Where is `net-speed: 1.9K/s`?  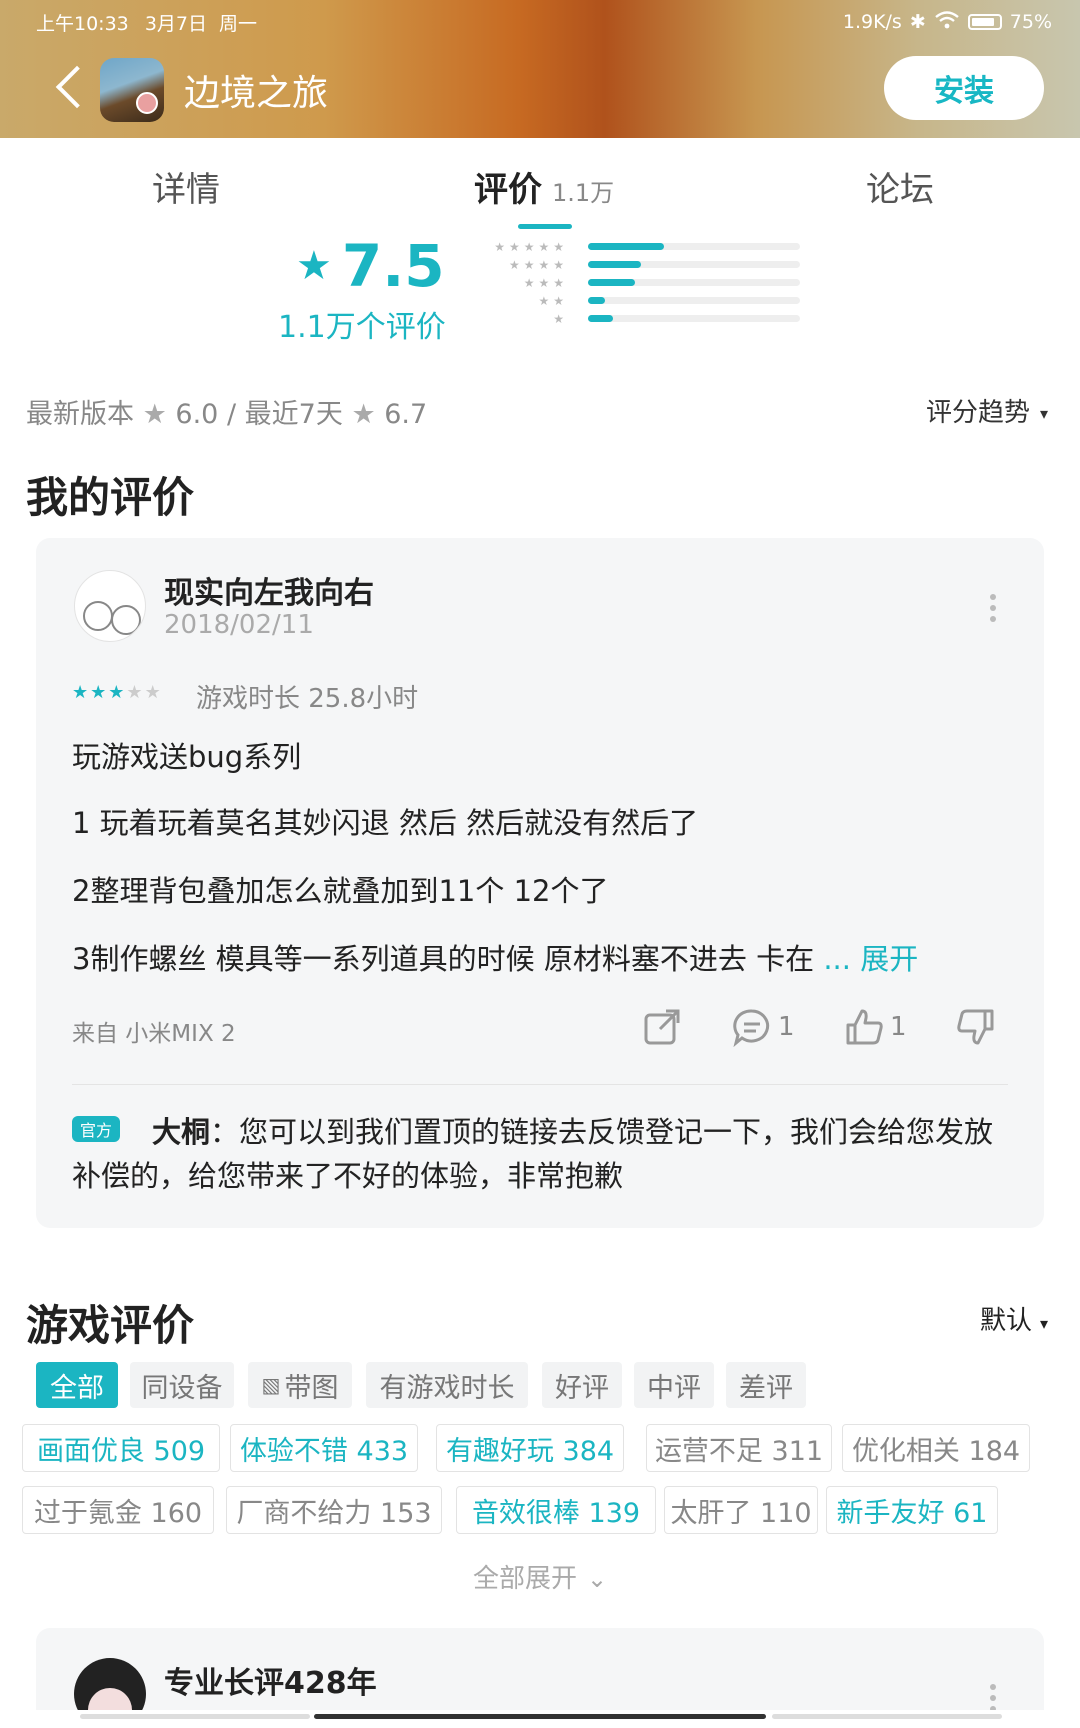 net-speed: 1.9K/s is located at coordinates (872, 22).